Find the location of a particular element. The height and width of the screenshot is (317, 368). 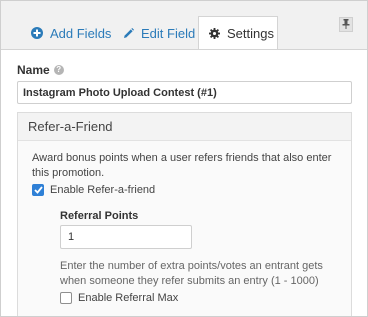

section-title: Refer-a-Friend is located at coordinates (184, 127).